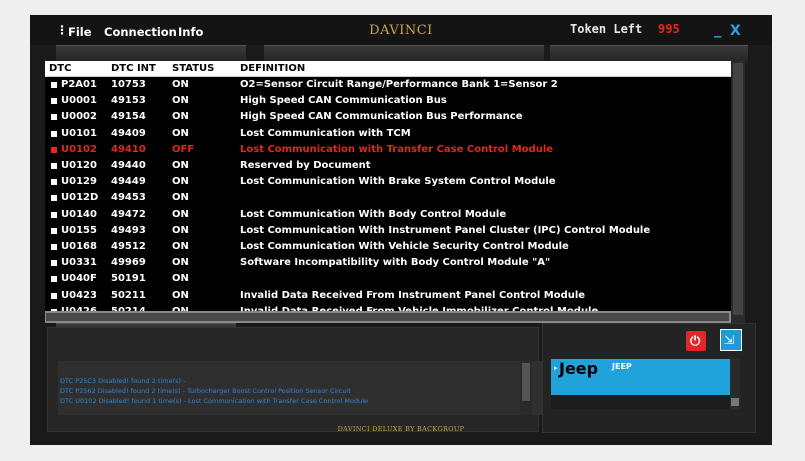 This screenshot has height=461, width=805. What do you see at coordinates (735, 31) in the screenshot?
I see `close-button: X` at bounding box center [735, 31].